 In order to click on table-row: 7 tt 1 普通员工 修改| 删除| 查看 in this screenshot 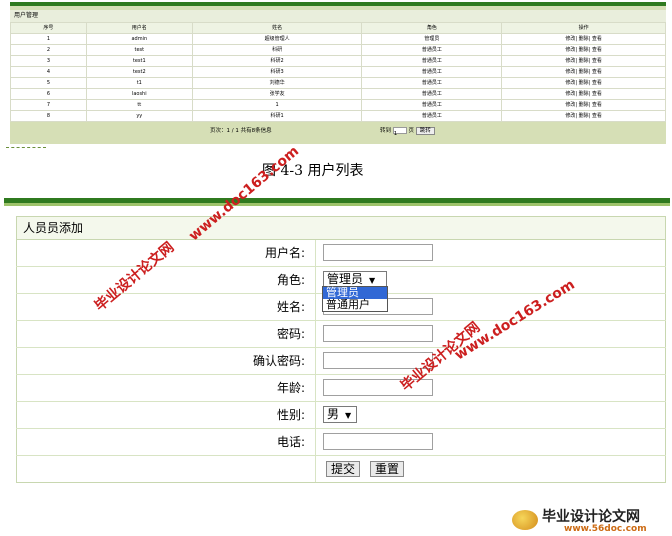, I will do `click(338, 105)`.